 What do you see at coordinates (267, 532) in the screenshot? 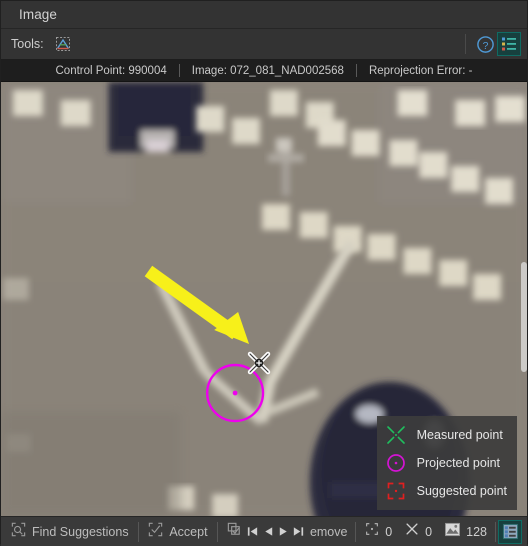
I see `previous-record-button` at bounding box center [267, 532].